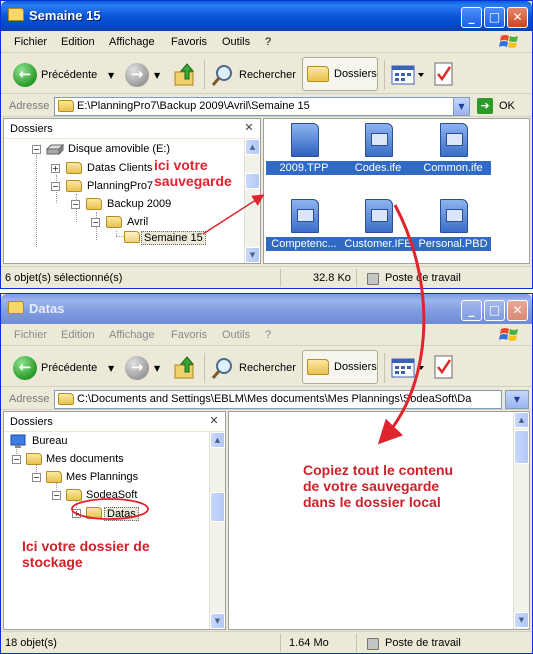 This screenshot has width=533, height=654. Describe the element at coordinates (34, 459) in the screenshot. I see `documents-folder-icon` at that location.